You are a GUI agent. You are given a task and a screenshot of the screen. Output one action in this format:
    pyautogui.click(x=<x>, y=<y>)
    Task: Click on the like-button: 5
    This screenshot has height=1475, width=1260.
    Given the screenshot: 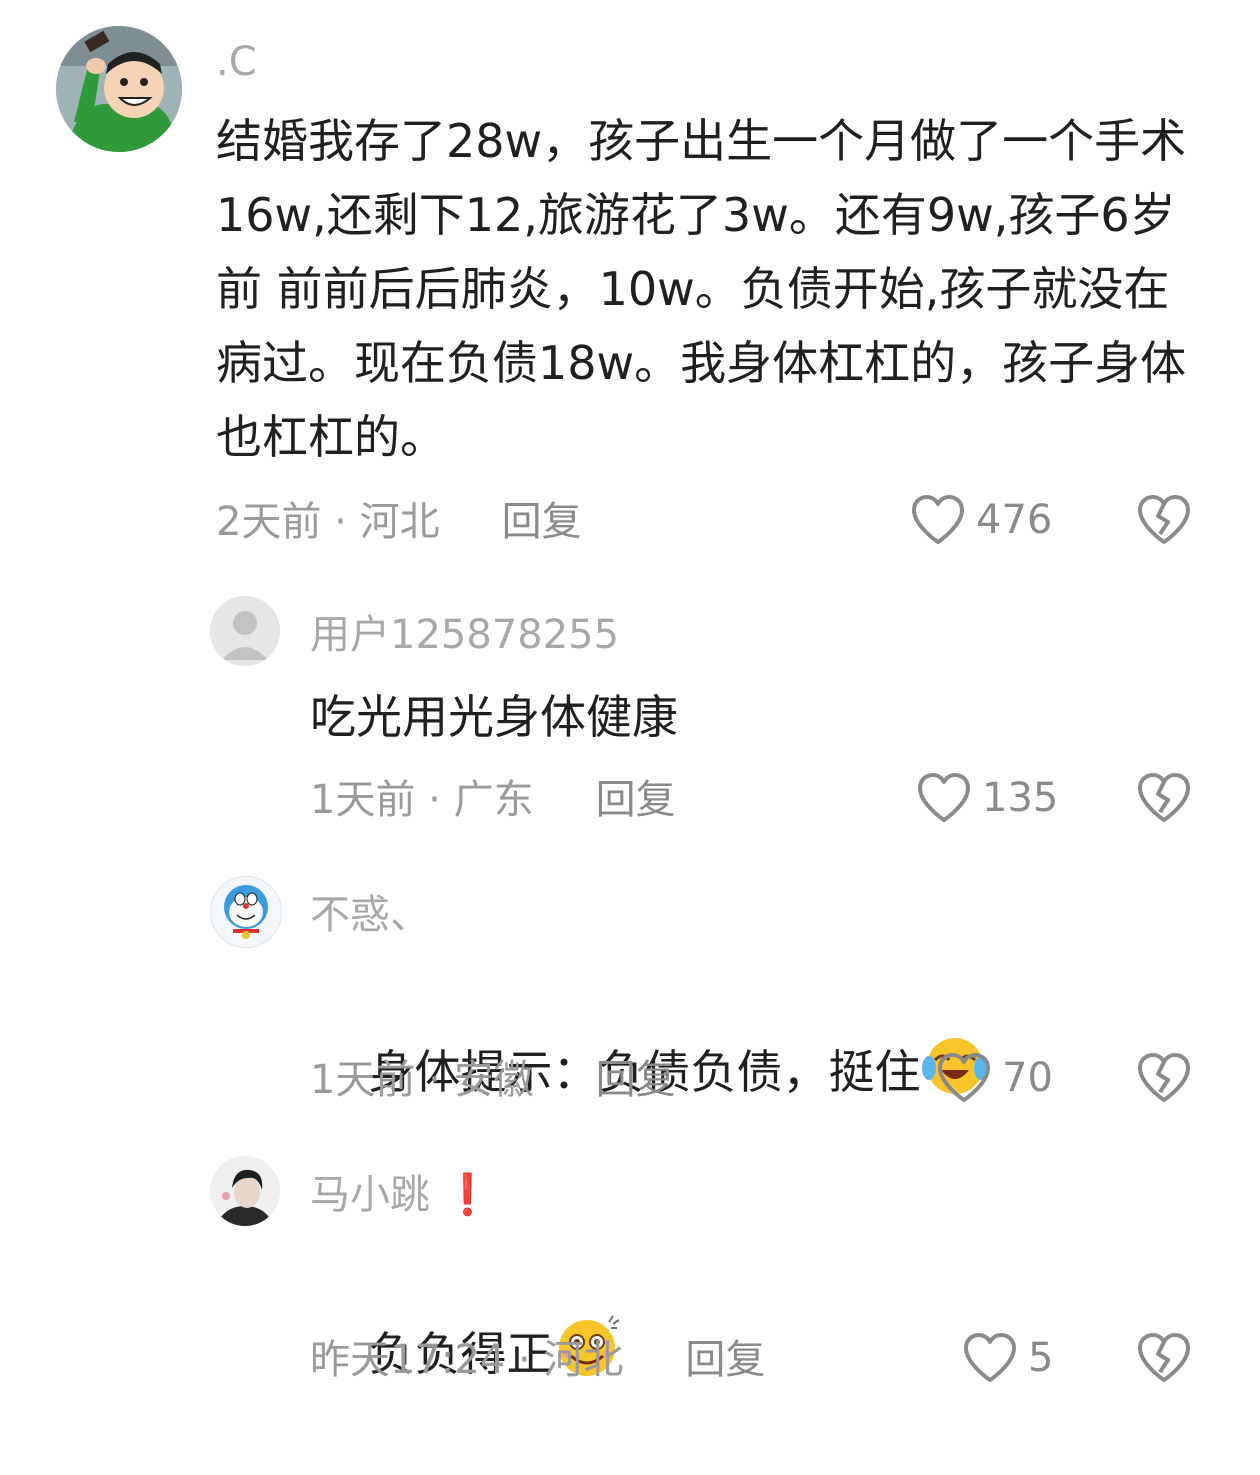 What is the action you would take?
    pyautogui.click(x=1007, y=1358)
    